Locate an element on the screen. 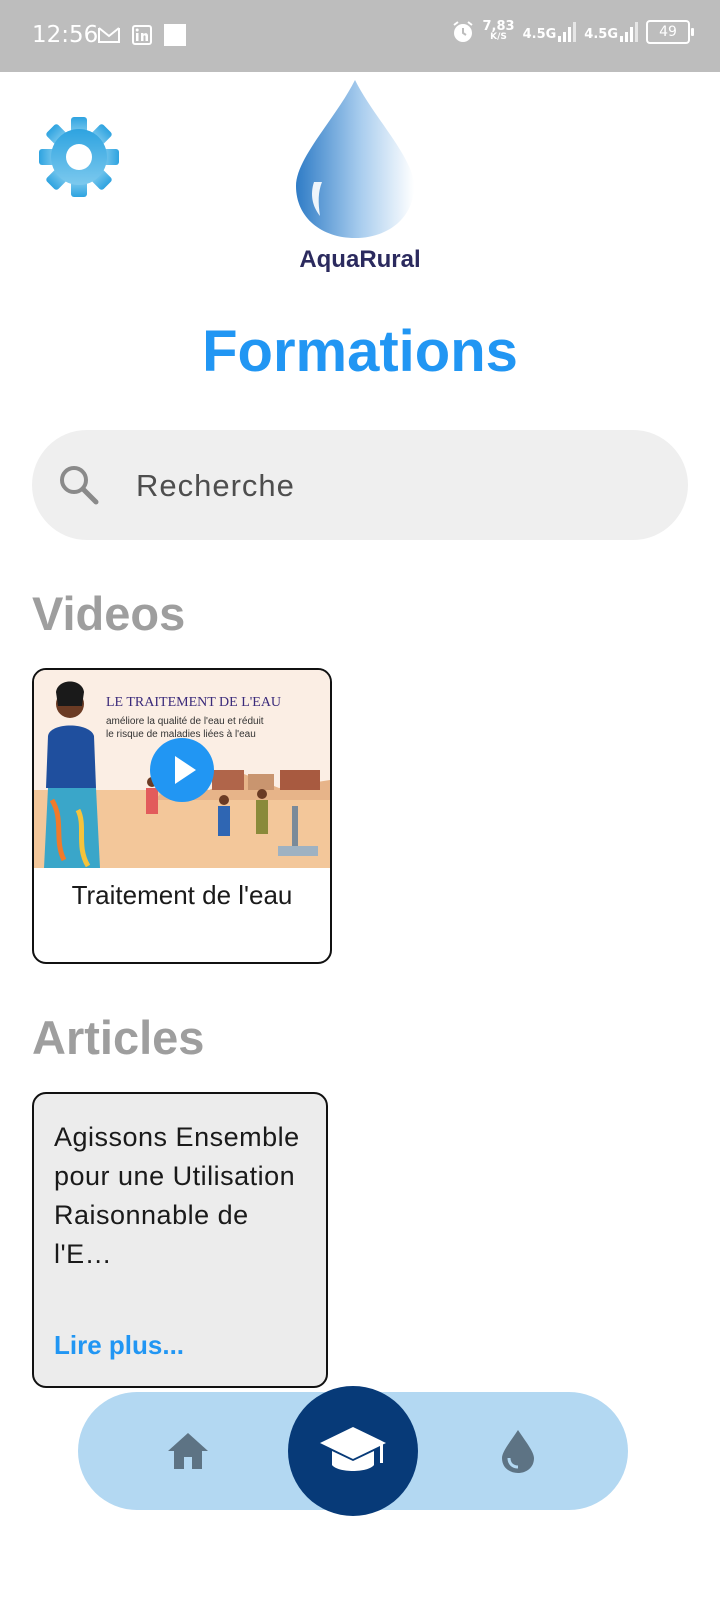 The height and width of the screenshot is (1600, 720). page-title: Formations is located at coordinates (360, 351).